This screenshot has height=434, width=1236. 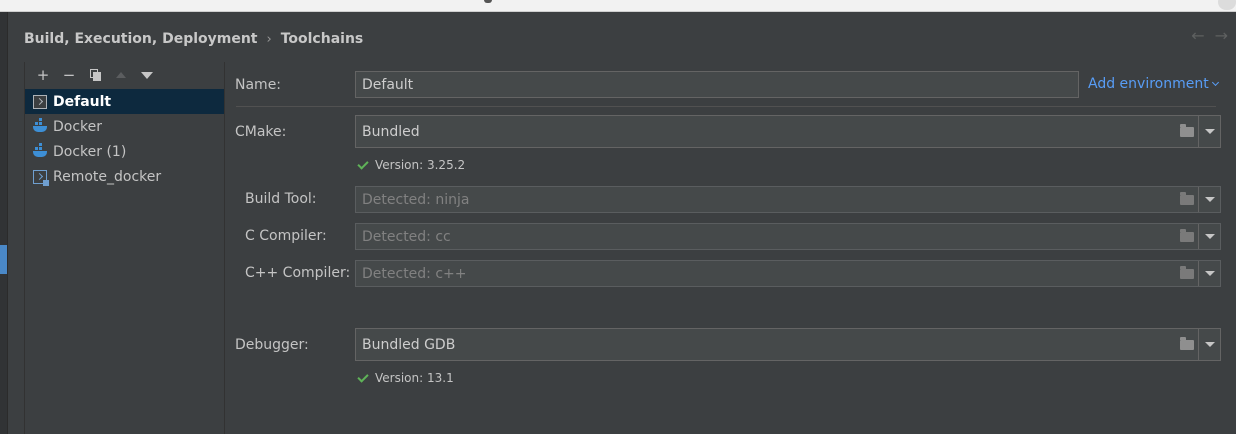 I want to click on toolchain-toolbar: + −, so click(x=95, y=75).